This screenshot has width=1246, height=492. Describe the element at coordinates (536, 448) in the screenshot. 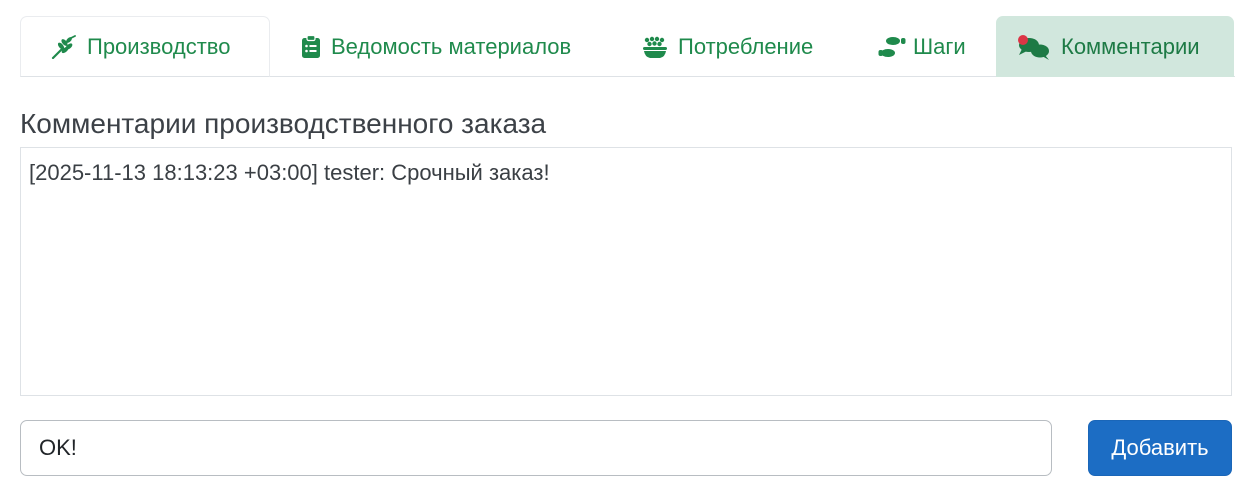

I see `comment-input` at that location.